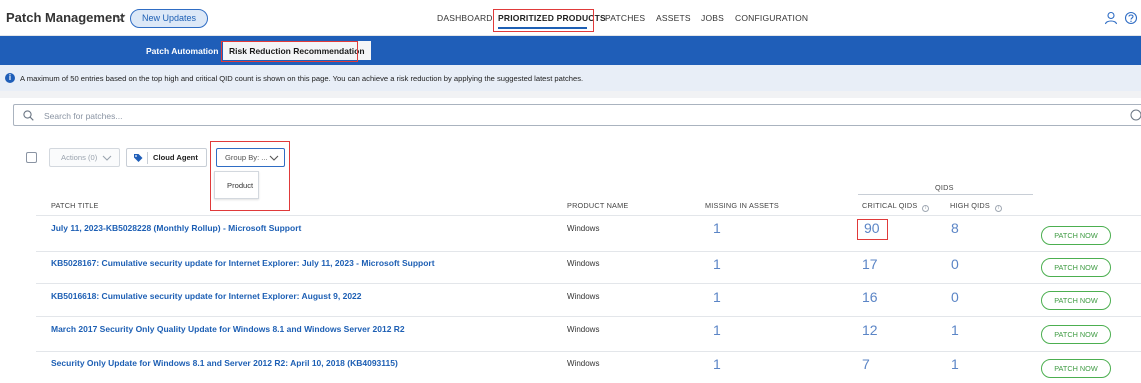 The image size is (1141, 383). What do you see at coordinates (870, 264) in the screenshot?
I see `critical-qids-count: 17` at bounding box center [870, 264].